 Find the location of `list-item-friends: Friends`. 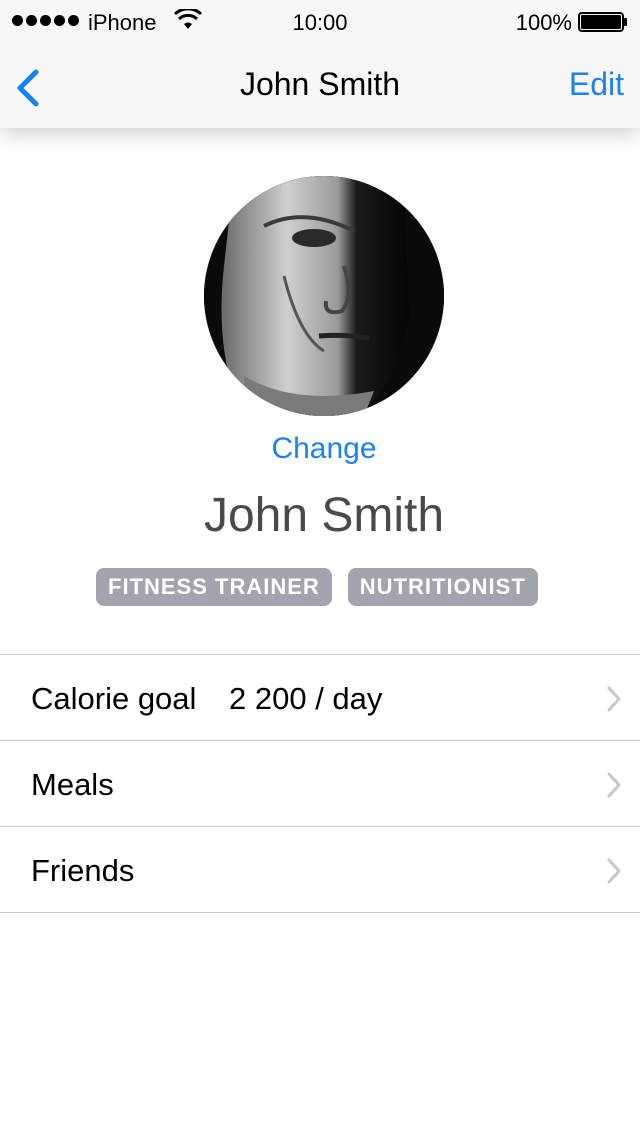

list-item-friends: Friends is located at coordinates (320, 870).